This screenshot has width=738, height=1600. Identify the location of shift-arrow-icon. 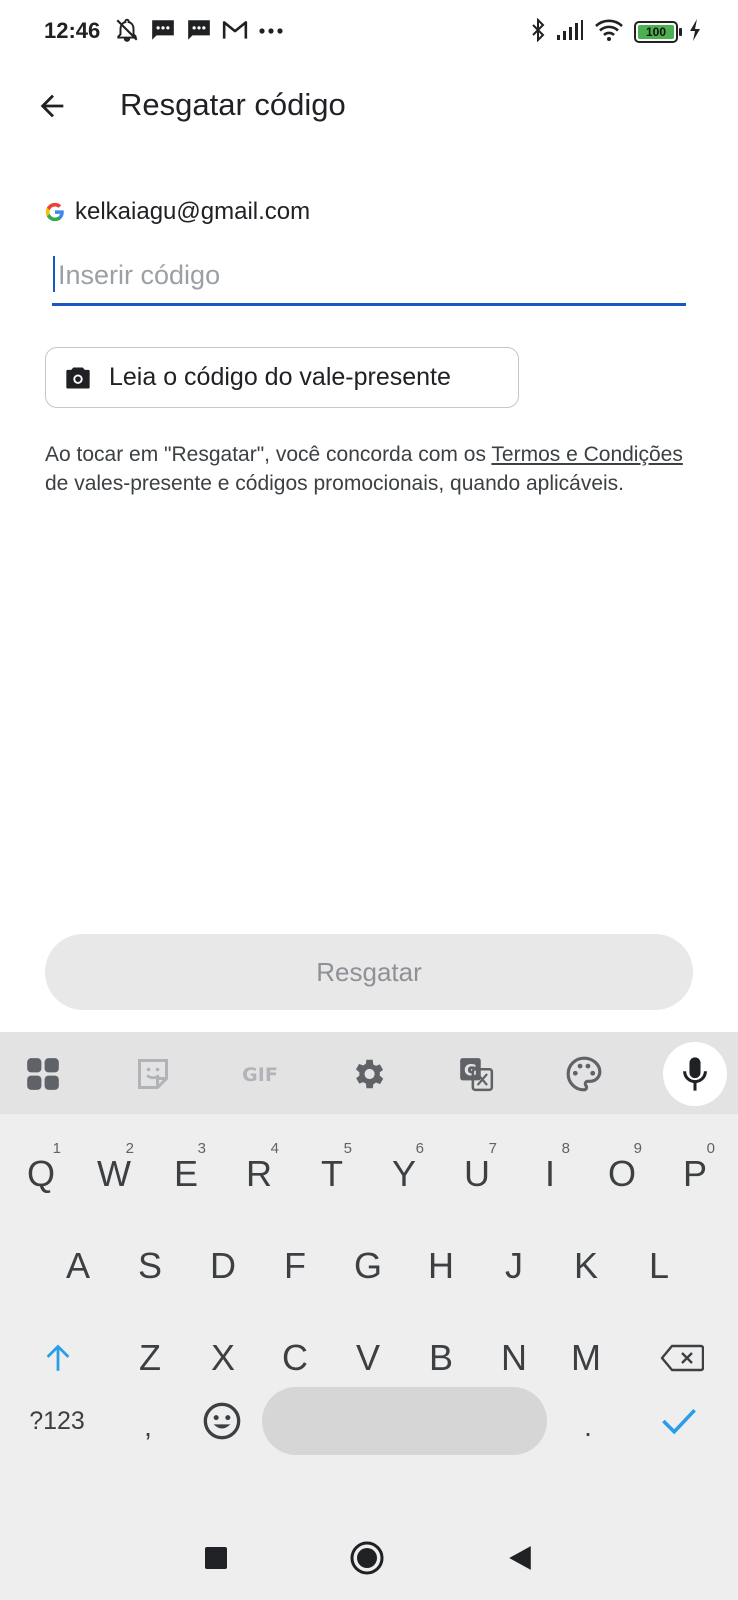
(58, 1357).